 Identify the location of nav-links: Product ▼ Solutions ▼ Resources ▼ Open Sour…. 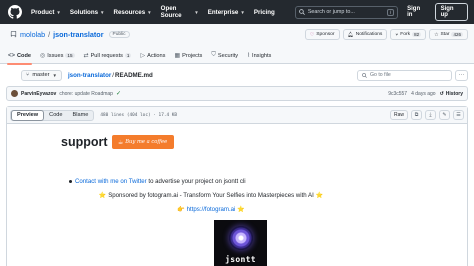
(153, 12).